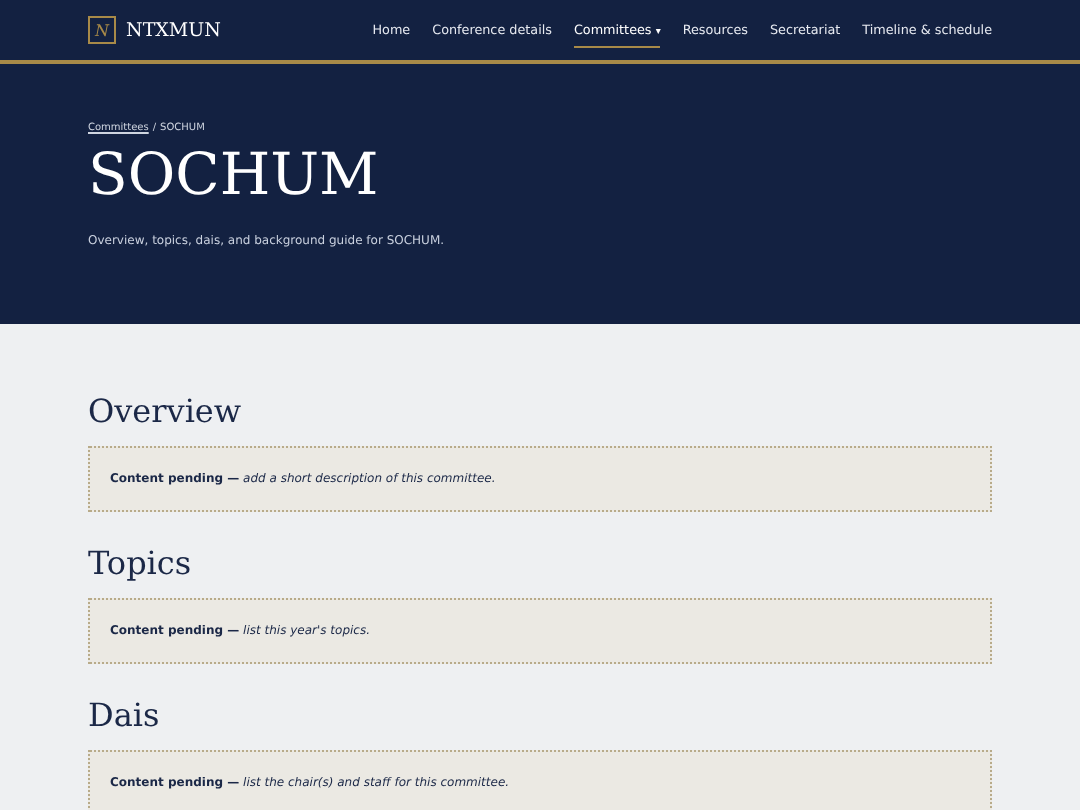 Image resolution: width=1080 pixels, height=810 pixels. What do you see at coordinates (141, 563) in the screenshot?
I see `section-heading: Topics` at bounding box center [141, 563].